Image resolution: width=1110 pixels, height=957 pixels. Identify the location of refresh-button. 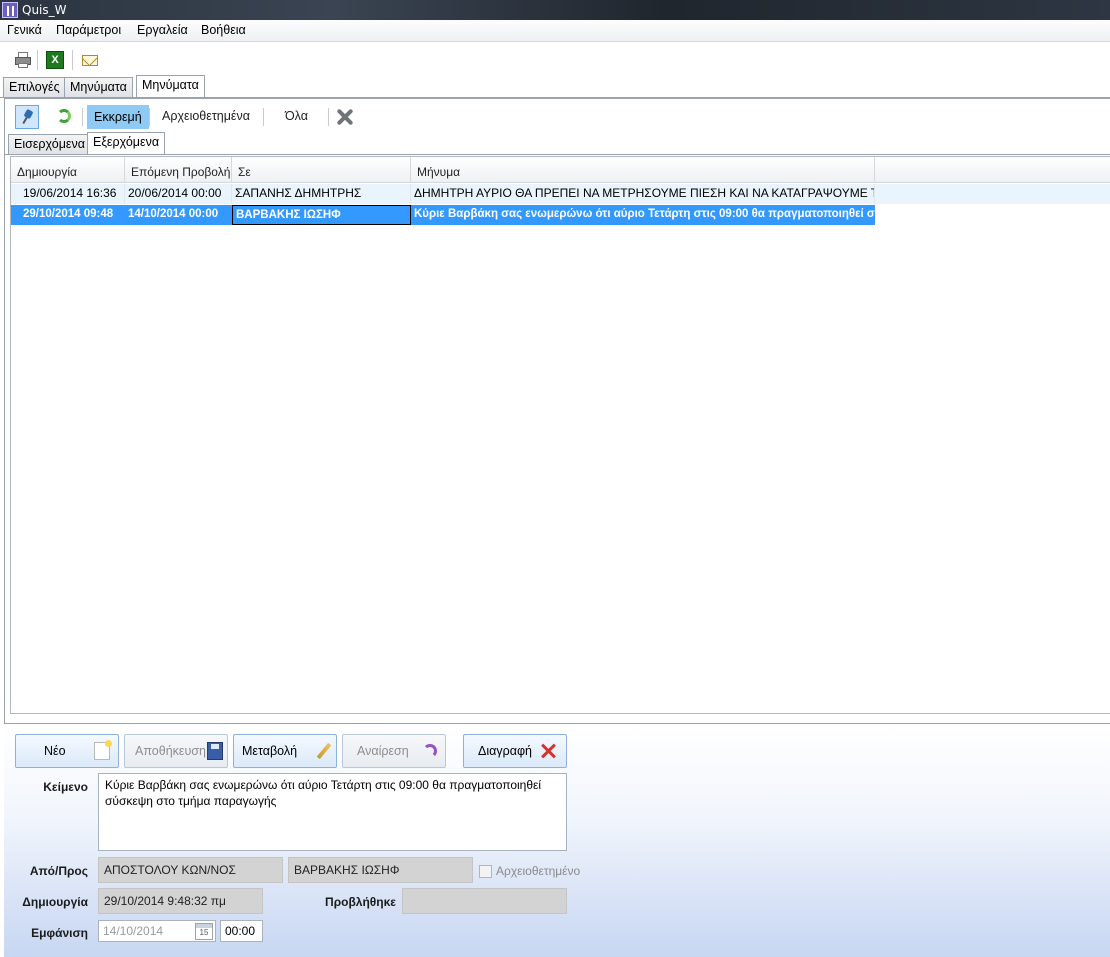
(65, 117).